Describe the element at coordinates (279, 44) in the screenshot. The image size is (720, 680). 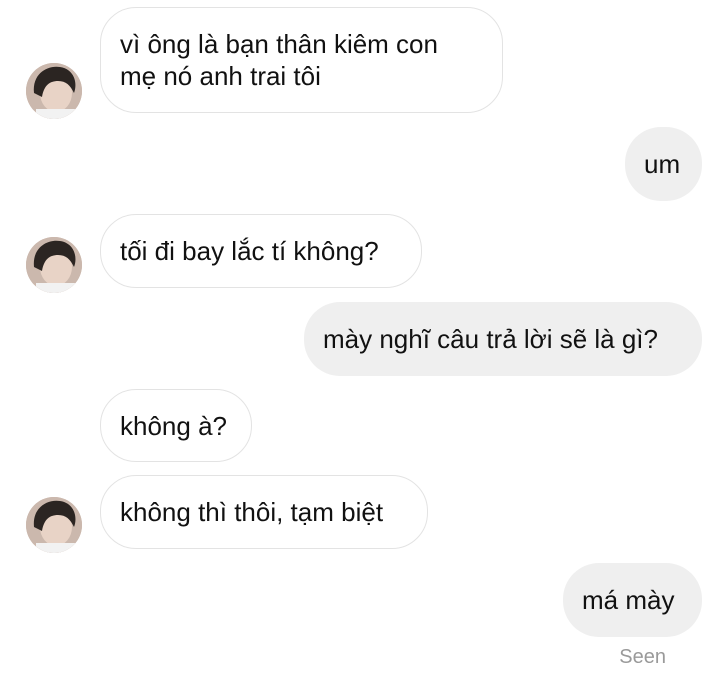
I see `message-text: vì ông là bạn thân kiêm con` at that location.